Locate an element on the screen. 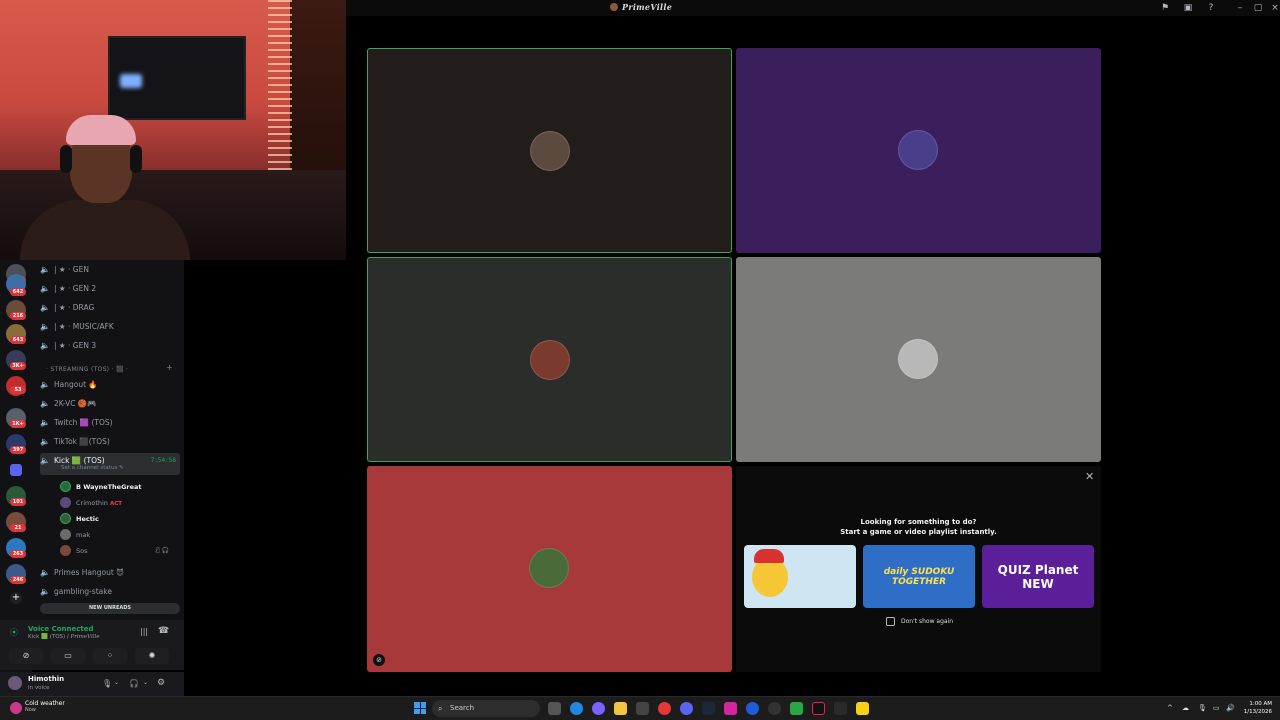 Image resolution: width=1280 pixels, height=720 pixels. activities-icon: ⁘ is located at coordinates (110, 655).